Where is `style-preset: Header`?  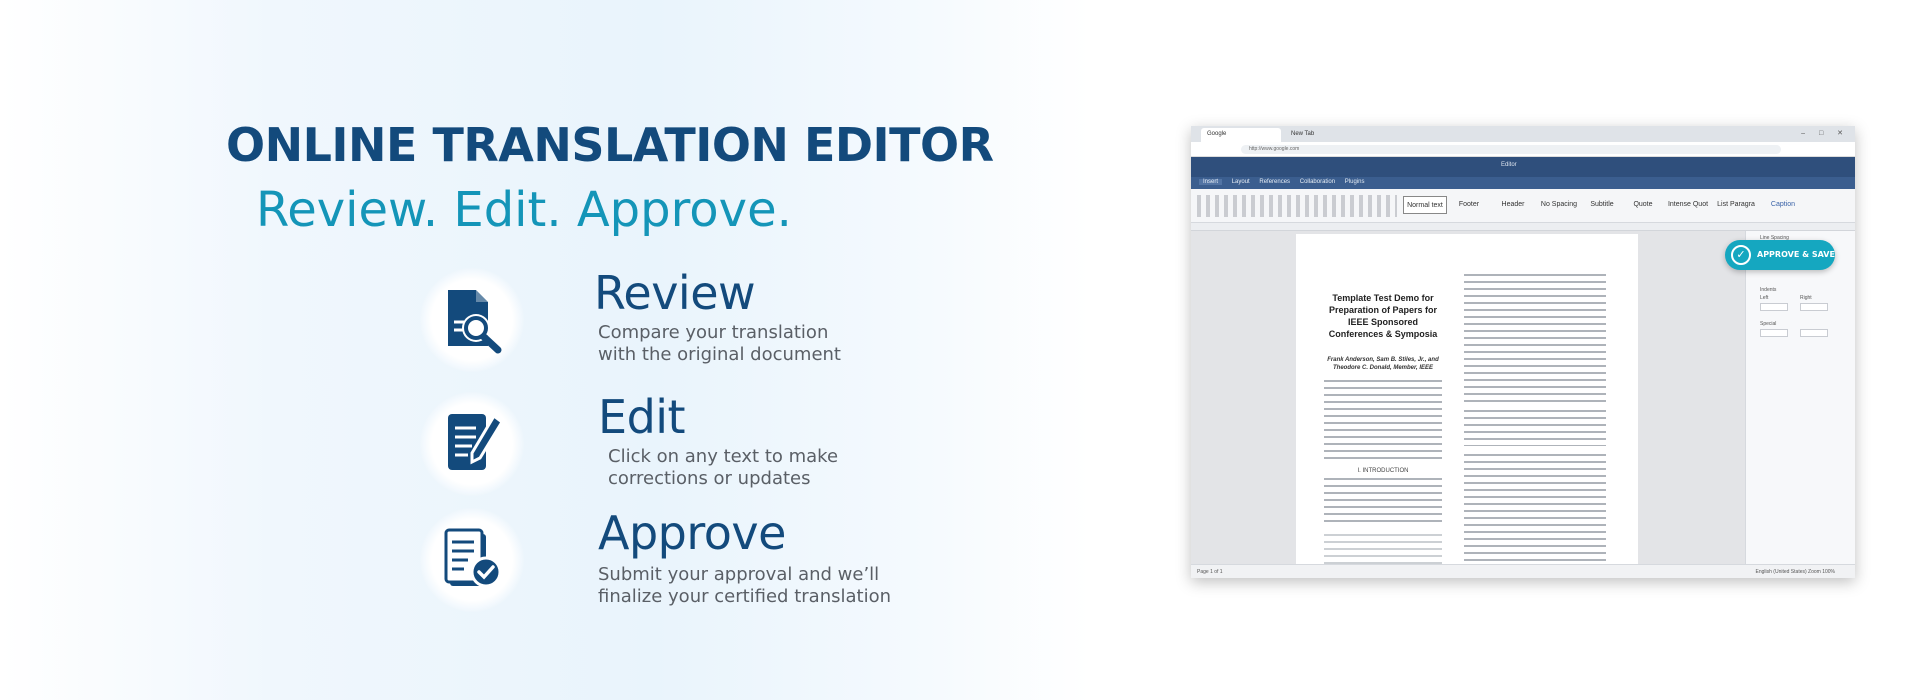
style-preset: Header is located at coordinates (1513, 205).